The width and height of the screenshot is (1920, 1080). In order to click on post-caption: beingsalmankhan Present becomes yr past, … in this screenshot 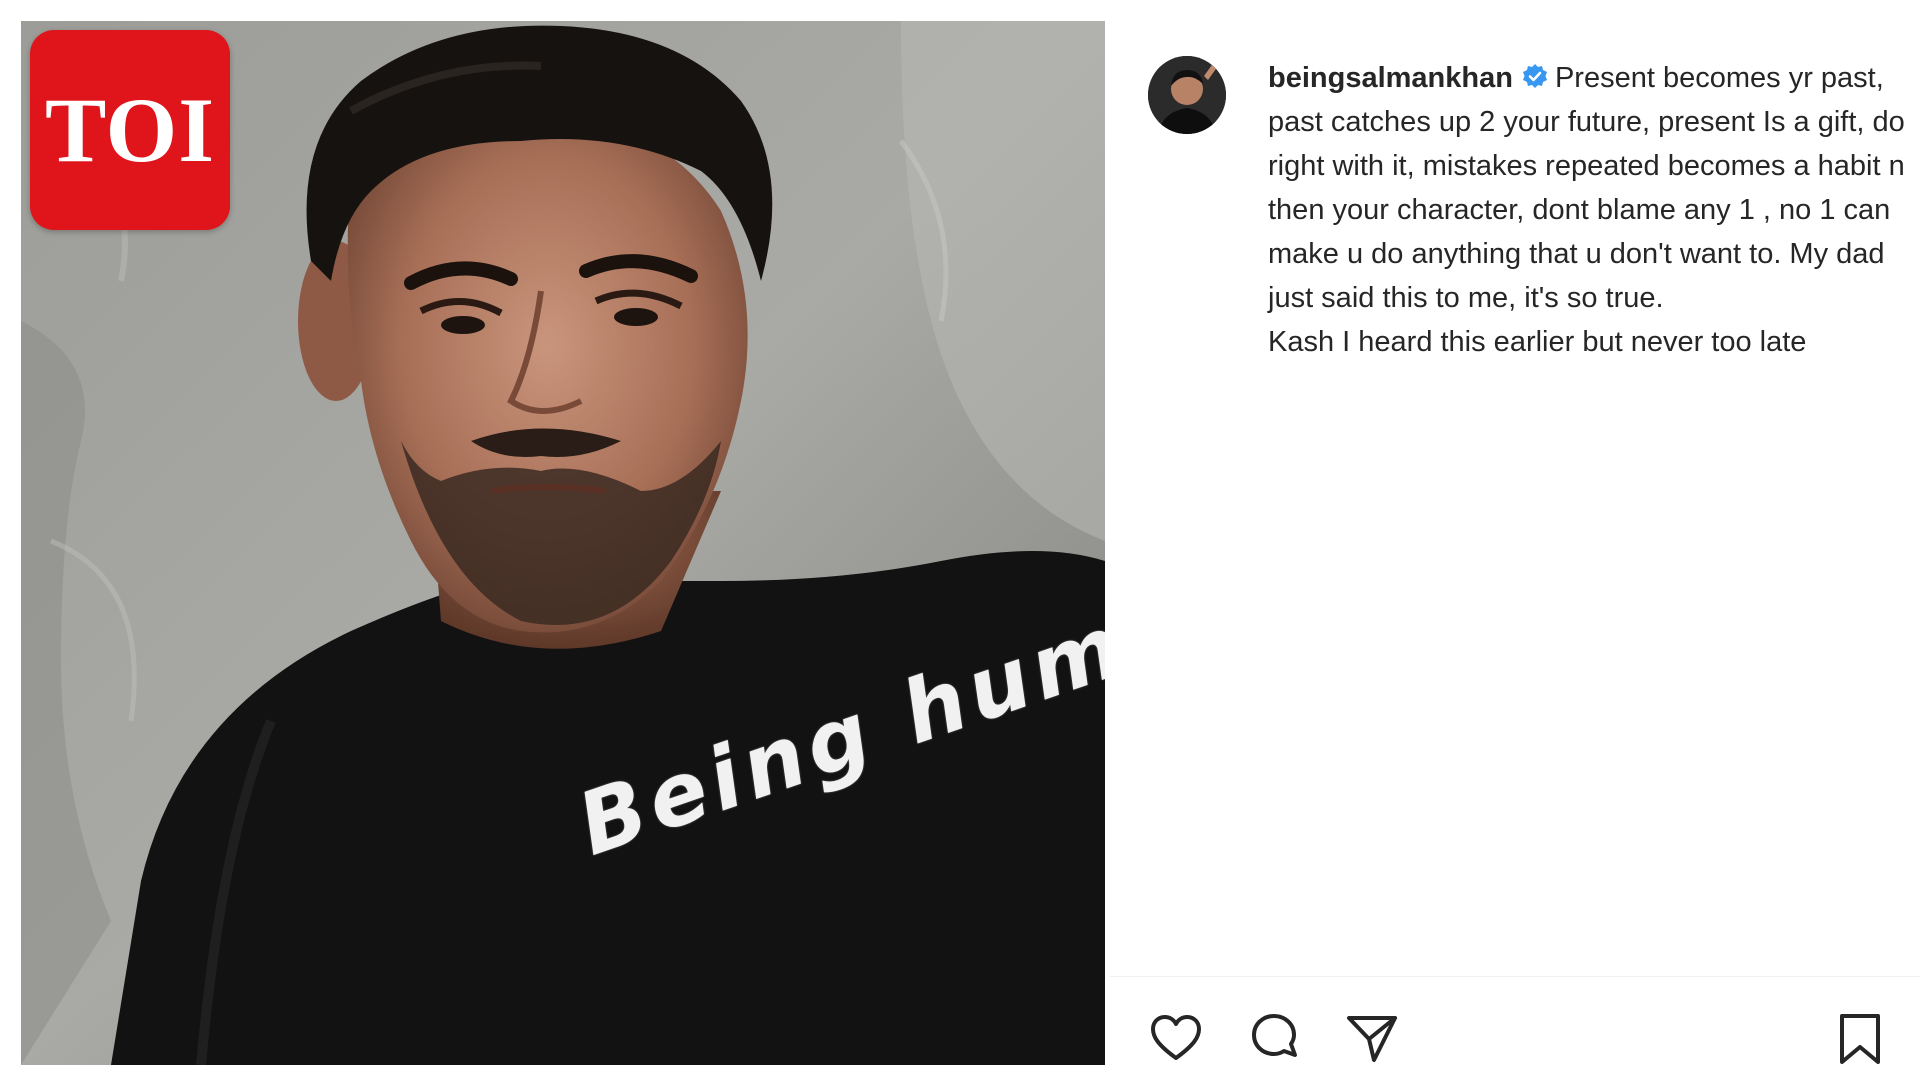, I will do `click(1588, 210)`.